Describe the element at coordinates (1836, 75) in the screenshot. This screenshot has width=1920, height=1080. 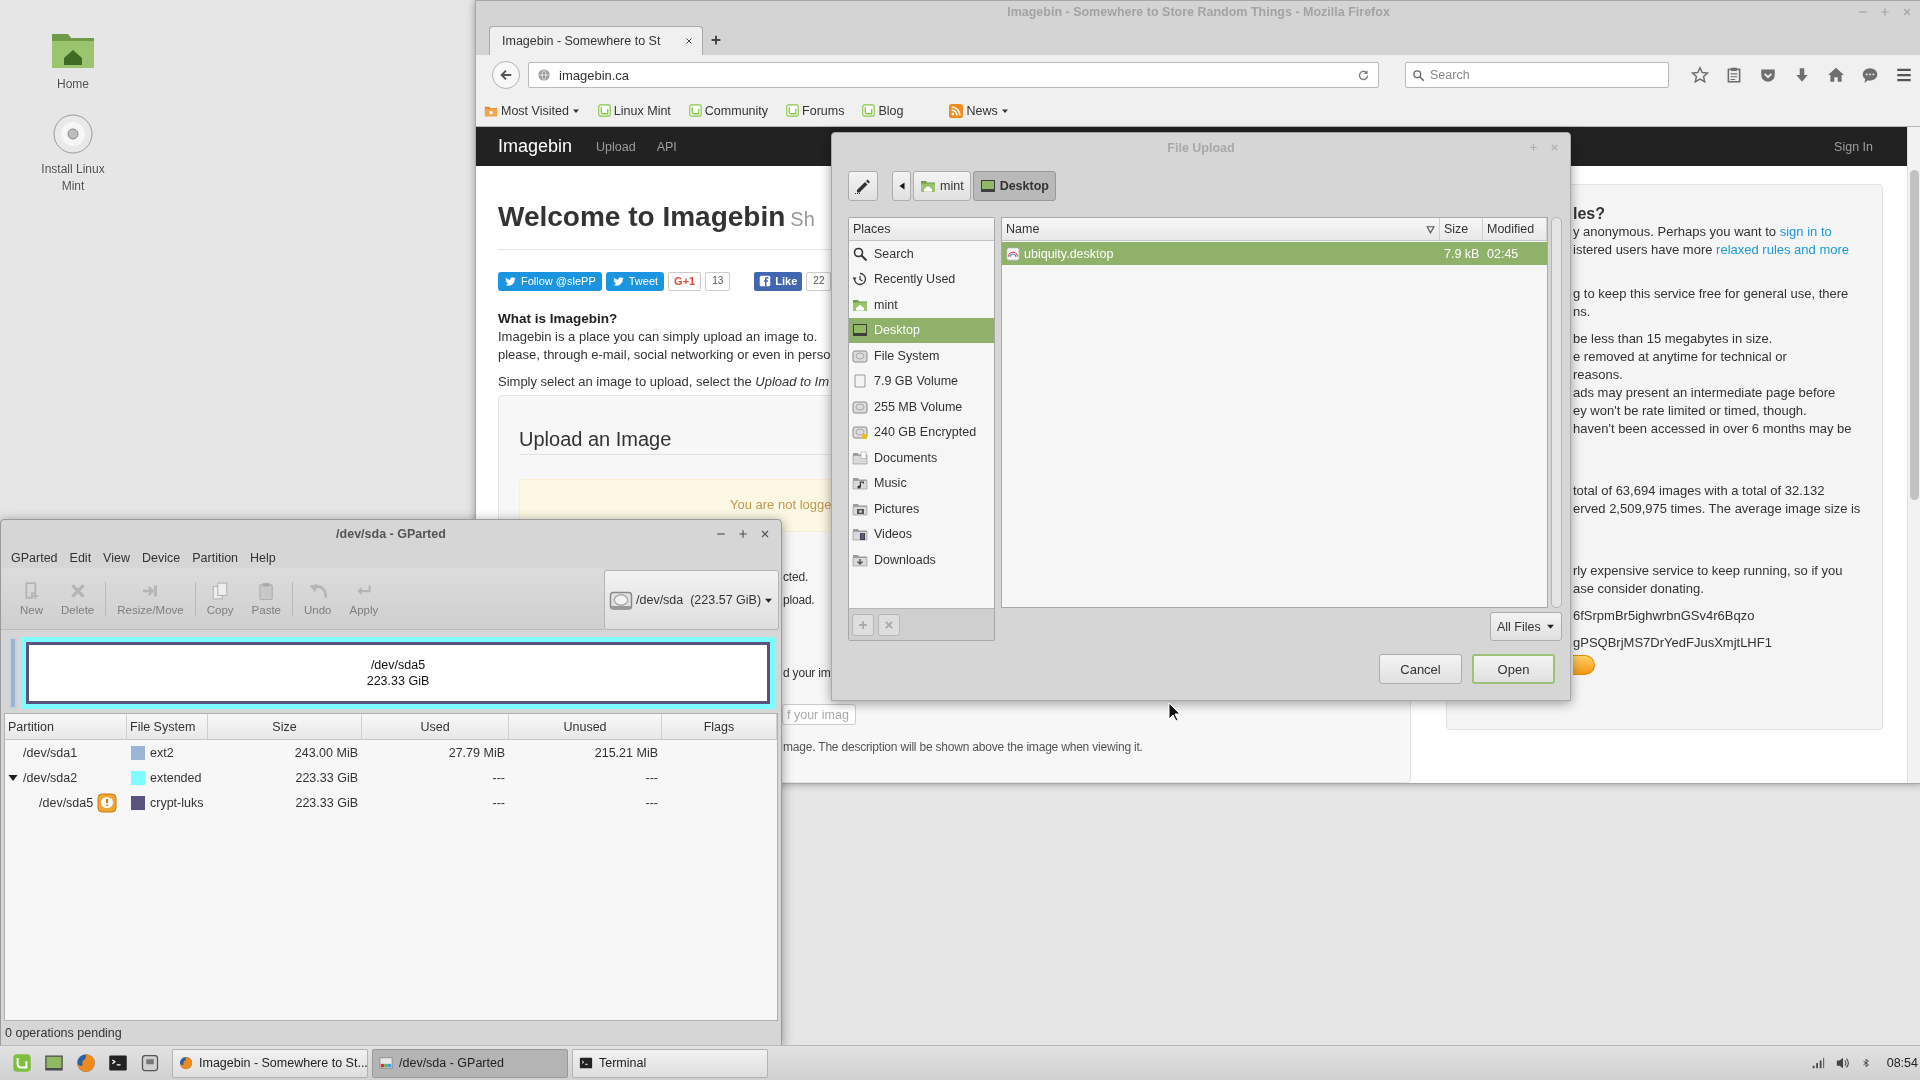
I see `home-icon` at that location.